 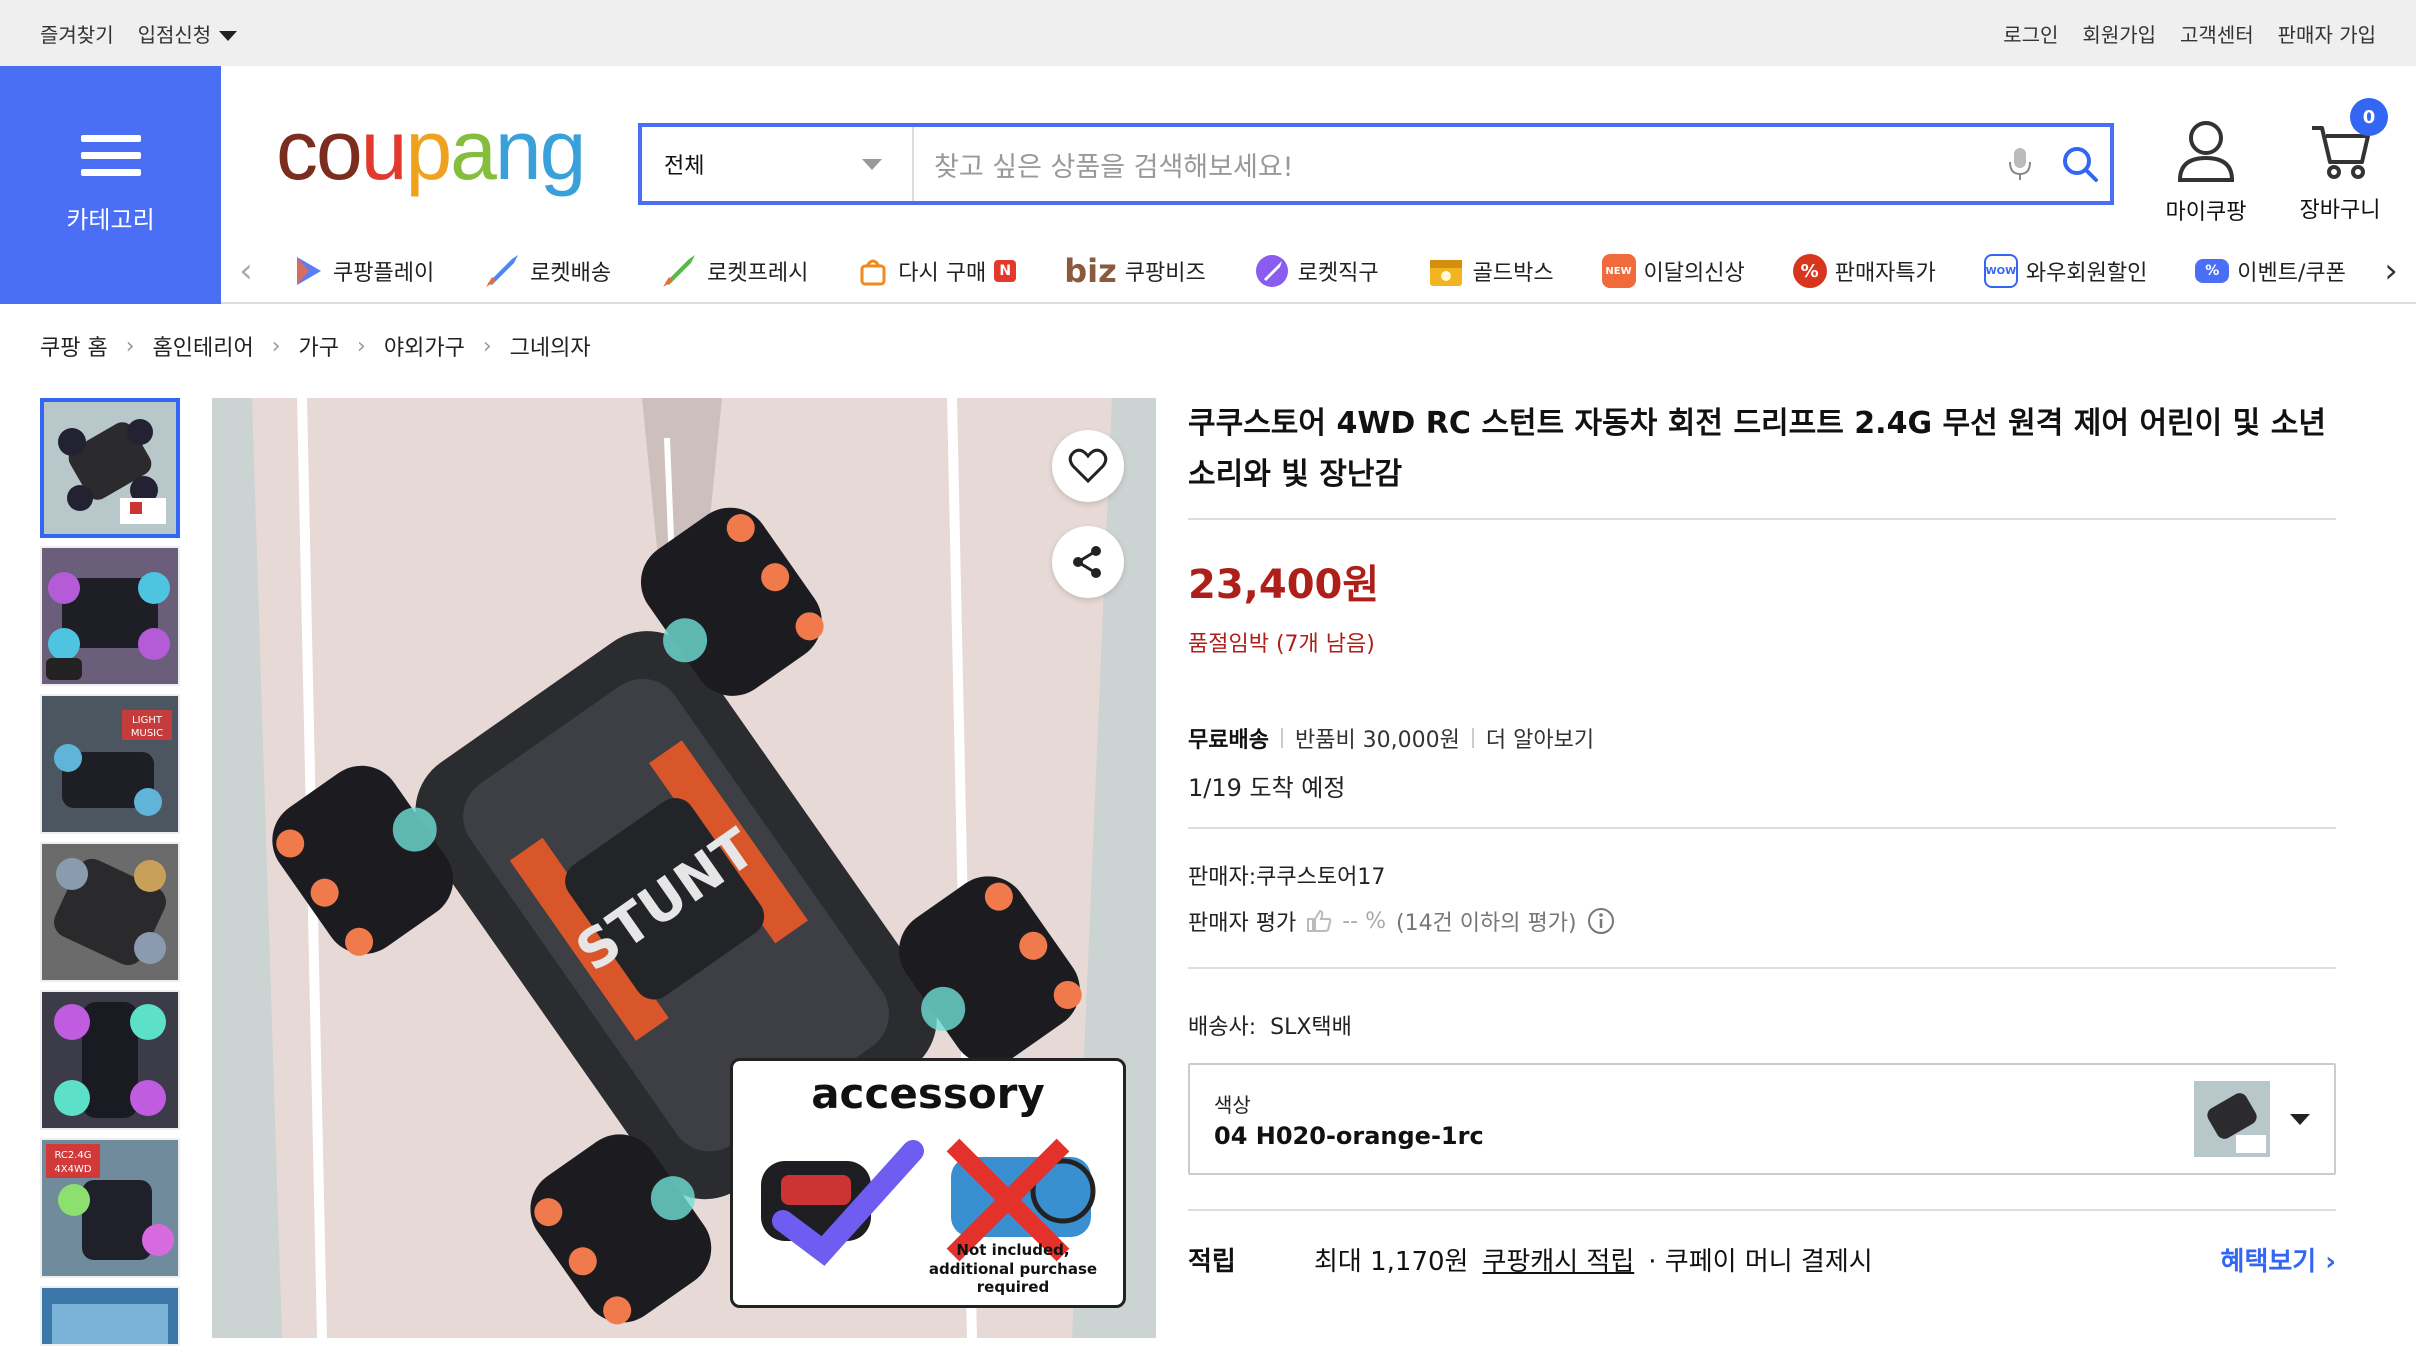 What do you see at coordinates (147, 733) in the screenshot?
I see `svg-text: MUSIC` at bounding box center [147, 733].